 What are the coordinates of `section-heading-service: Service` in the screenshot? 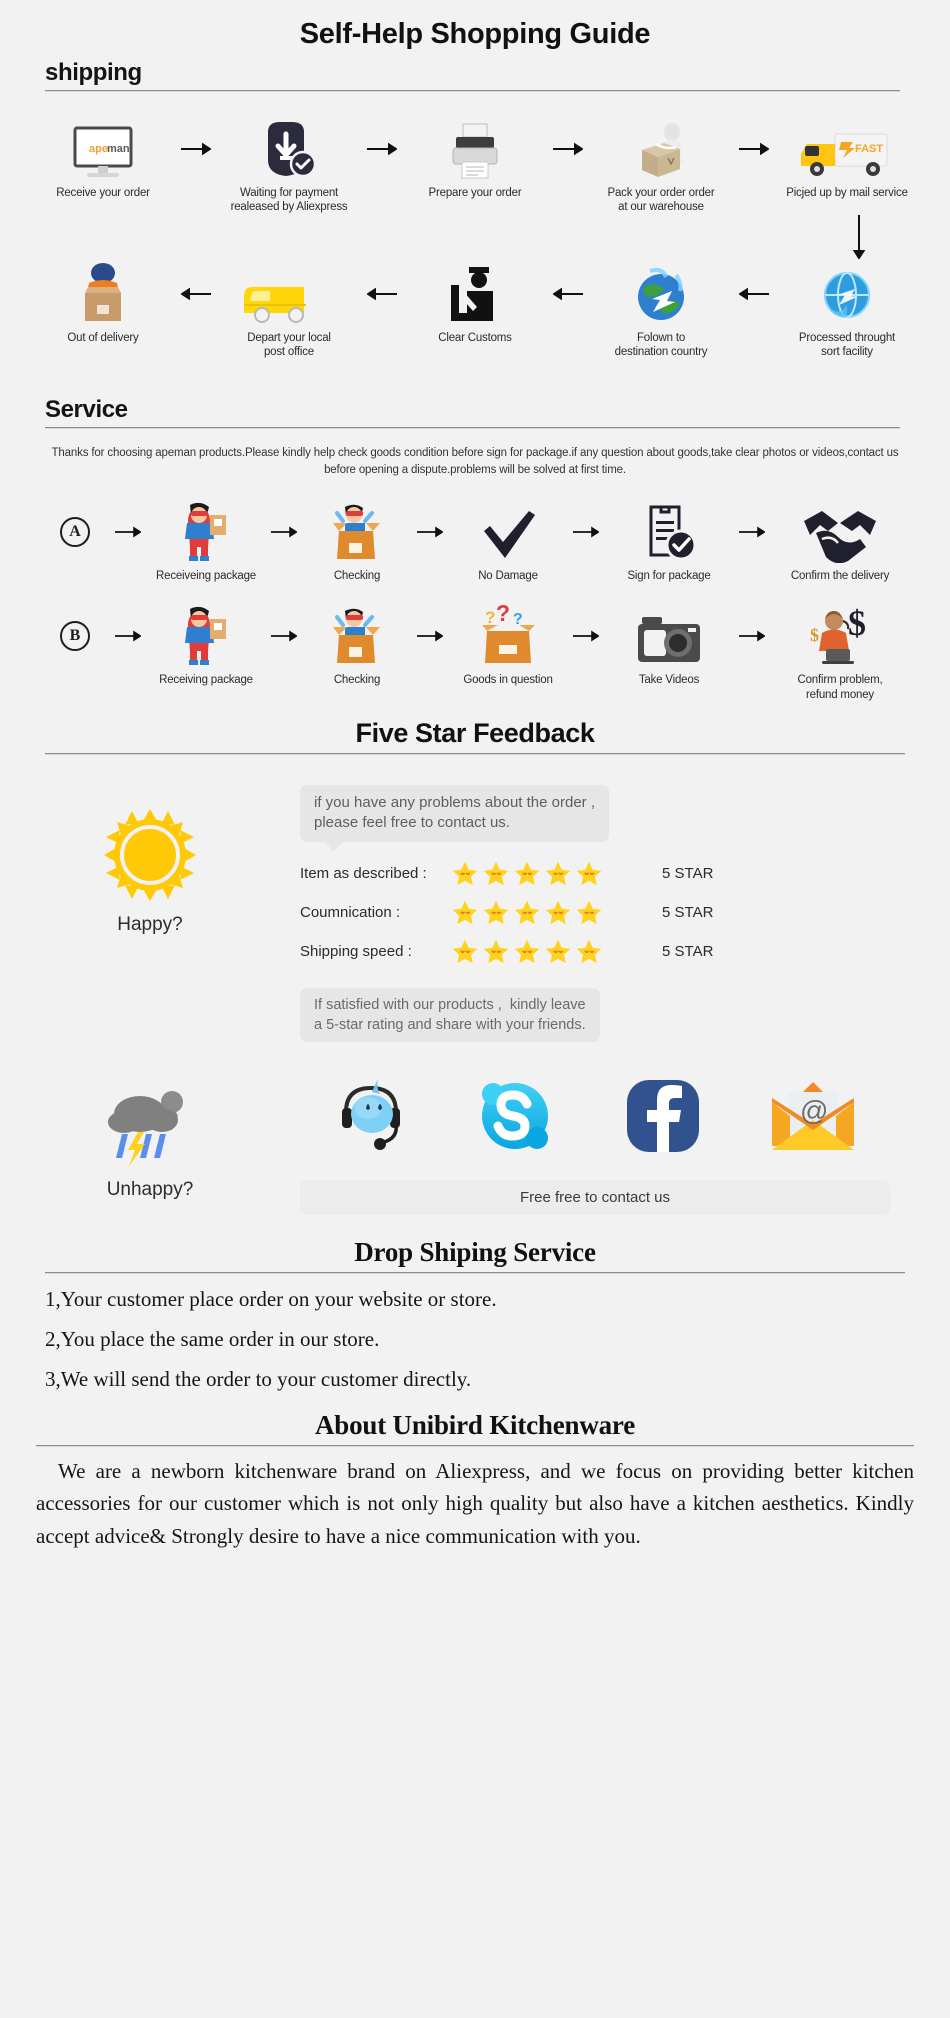 It's located at (86, 409).